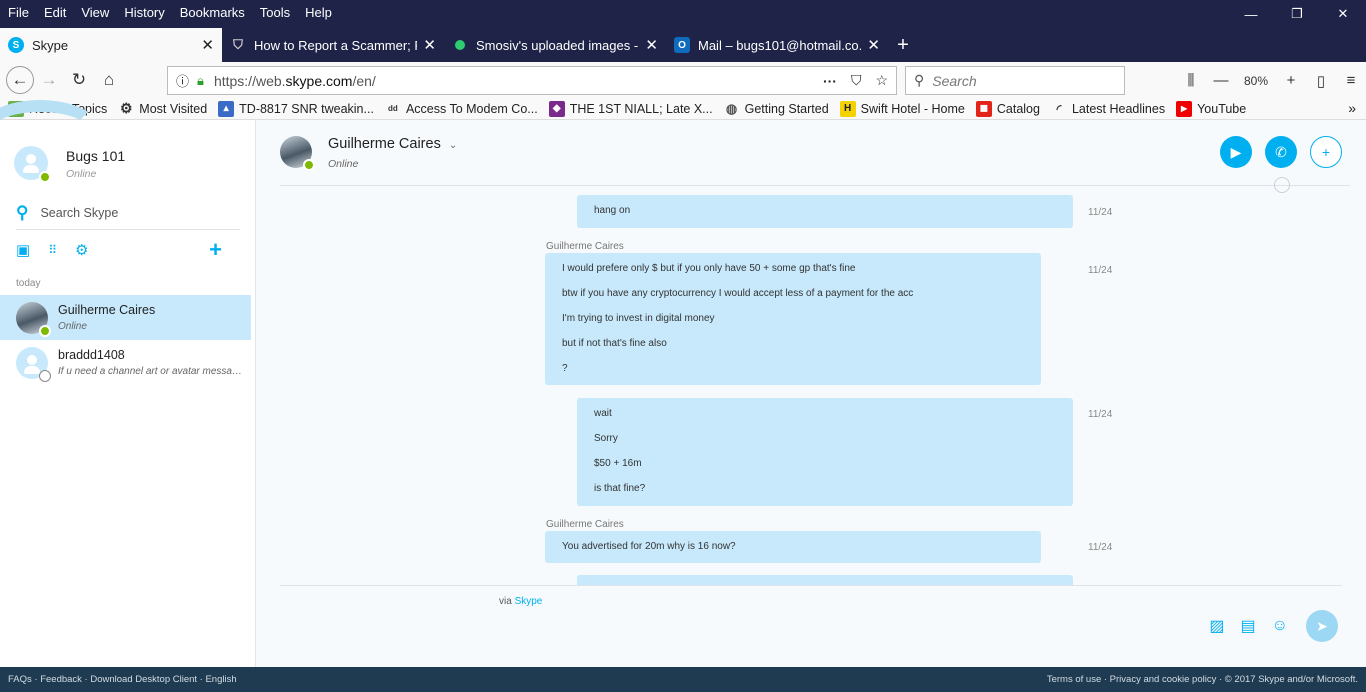 The height and width of the screenshot is (692, 1366). I want to click on message-text: I'm trying to invest in digital money, so click(638, 318).